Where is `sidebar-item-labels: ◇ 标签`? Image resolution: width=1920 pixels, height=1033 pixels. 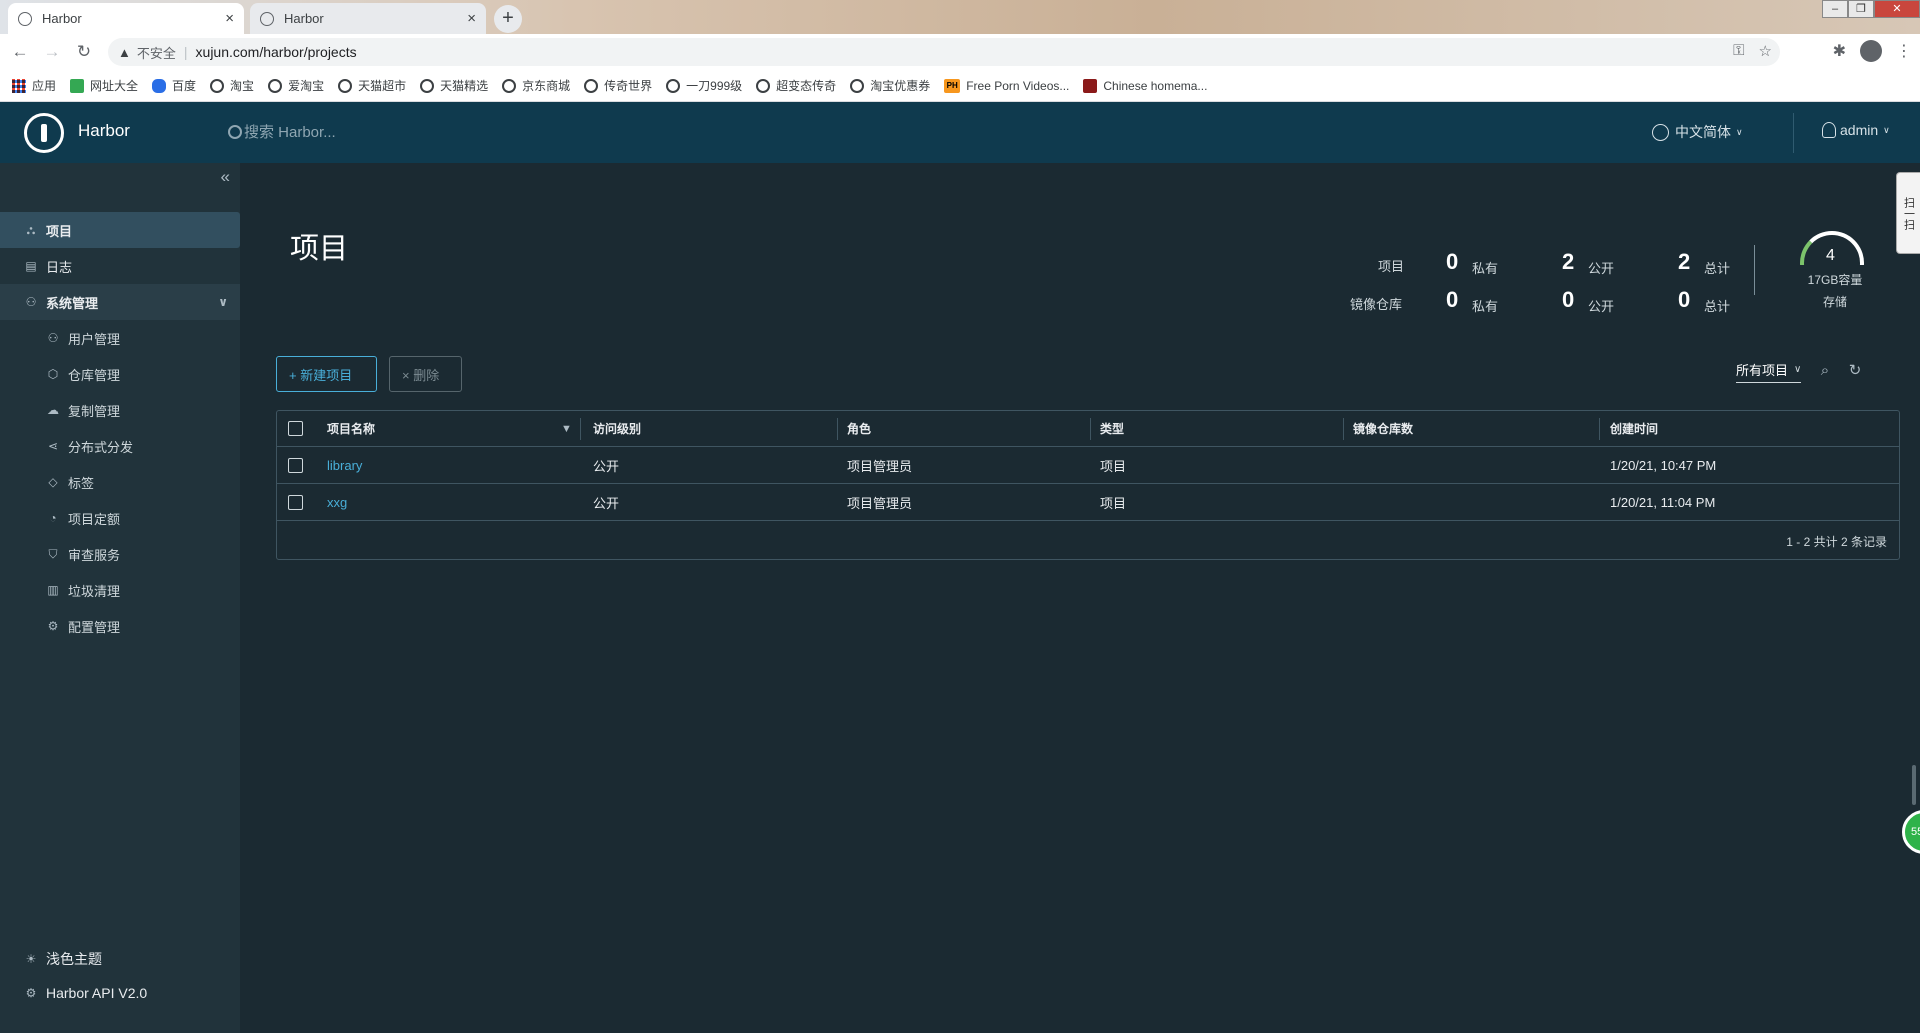 sidebar-item-labels: ◇ 标签 is located at coordinates (120, 482).